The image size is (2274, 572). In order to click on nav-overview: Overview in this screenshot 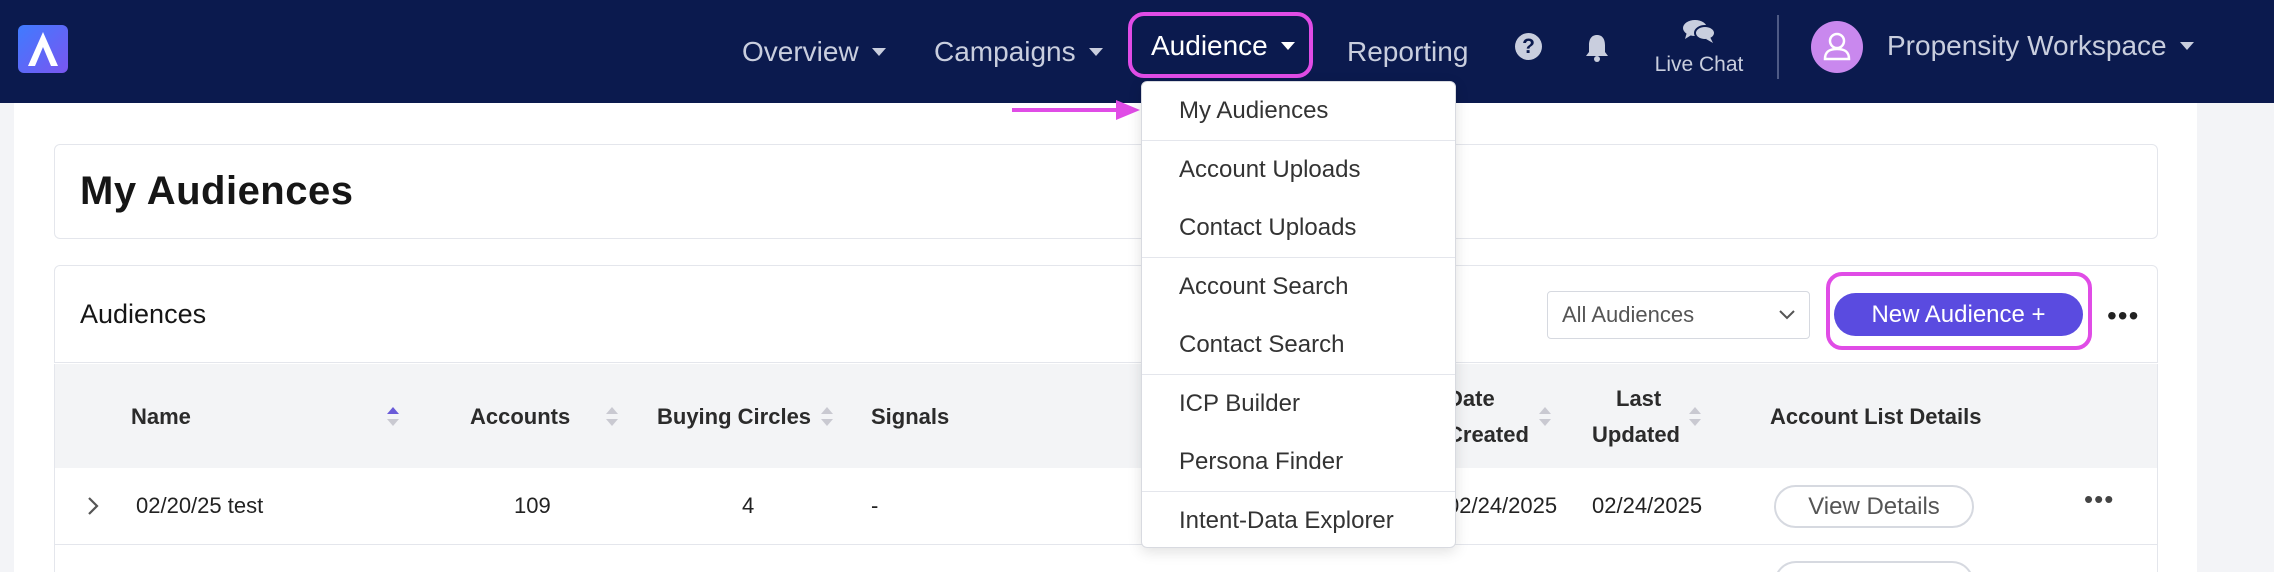, I will do `click(814, 51)`.